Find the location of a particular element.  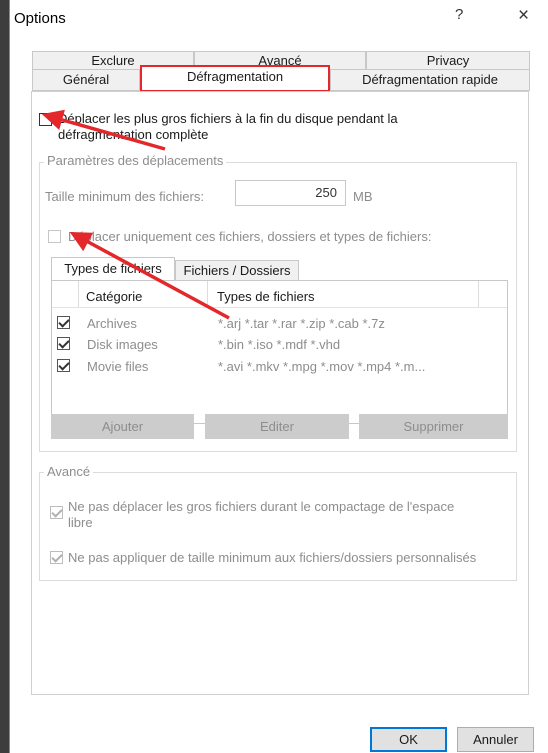

min-size-label: Taille minimum des fichiers: is located at coordinates (124, 196).